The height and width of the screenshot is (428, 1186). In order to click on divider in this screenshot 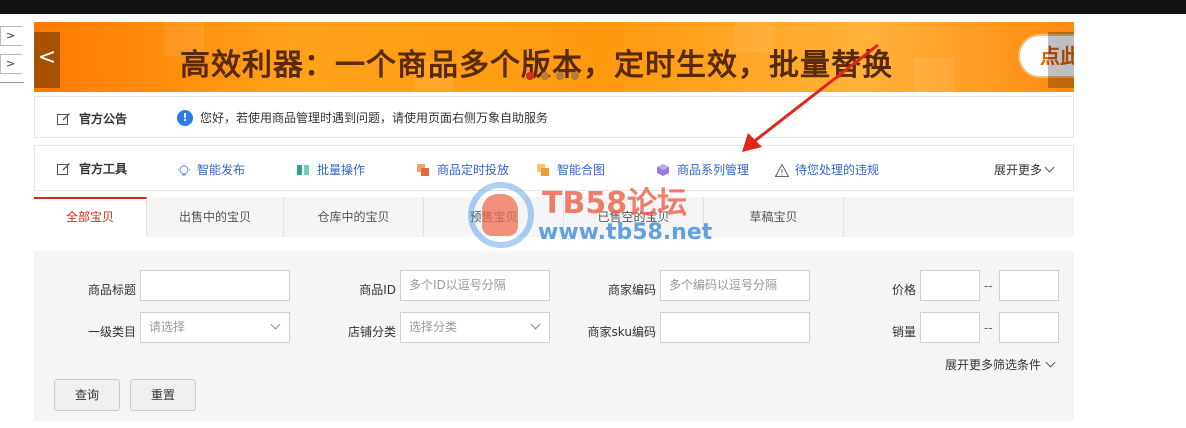, I will do `click(12, 82)`.